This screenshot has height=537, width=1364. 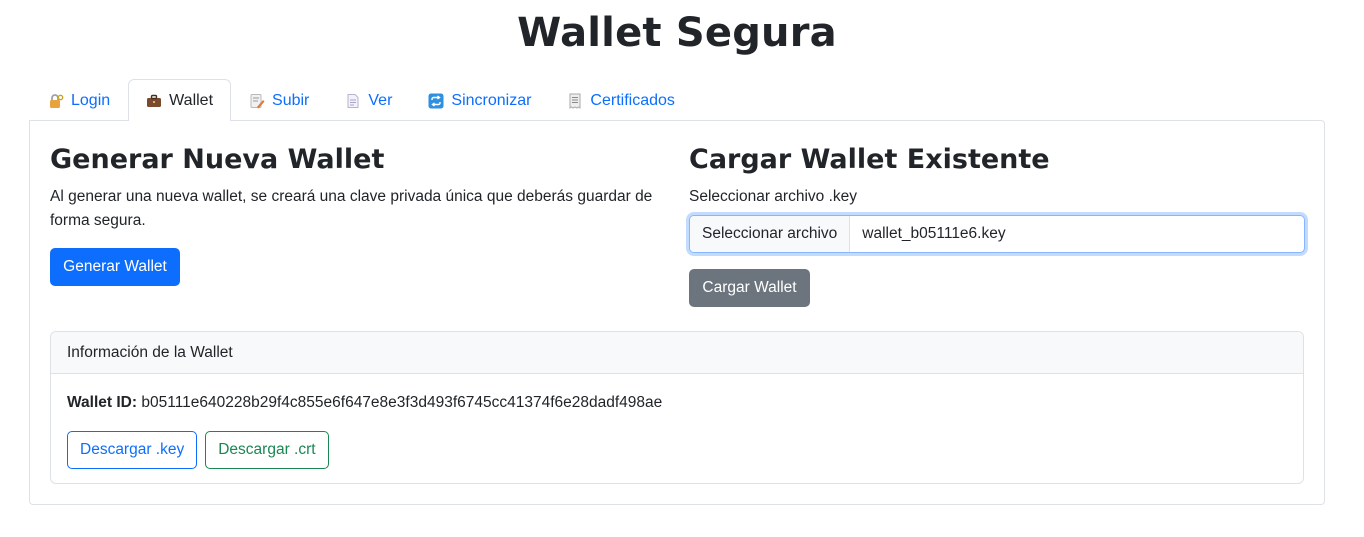 I want to click on load-wallet-button: Cargar Wallet, so click(x=749, y=288).